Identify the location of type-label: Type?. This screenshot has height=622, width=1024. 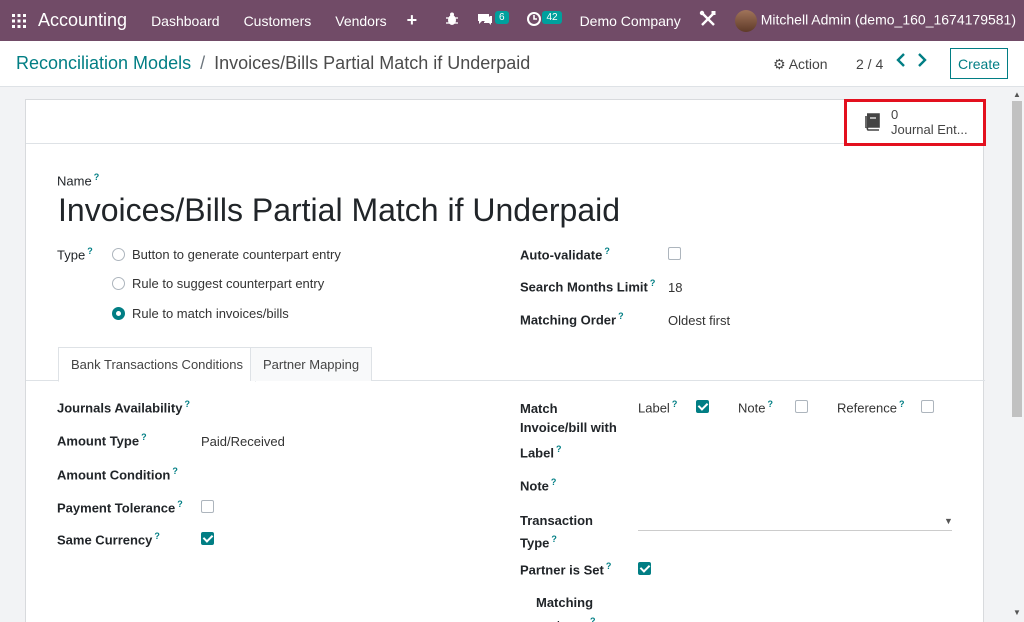
(75, 254).